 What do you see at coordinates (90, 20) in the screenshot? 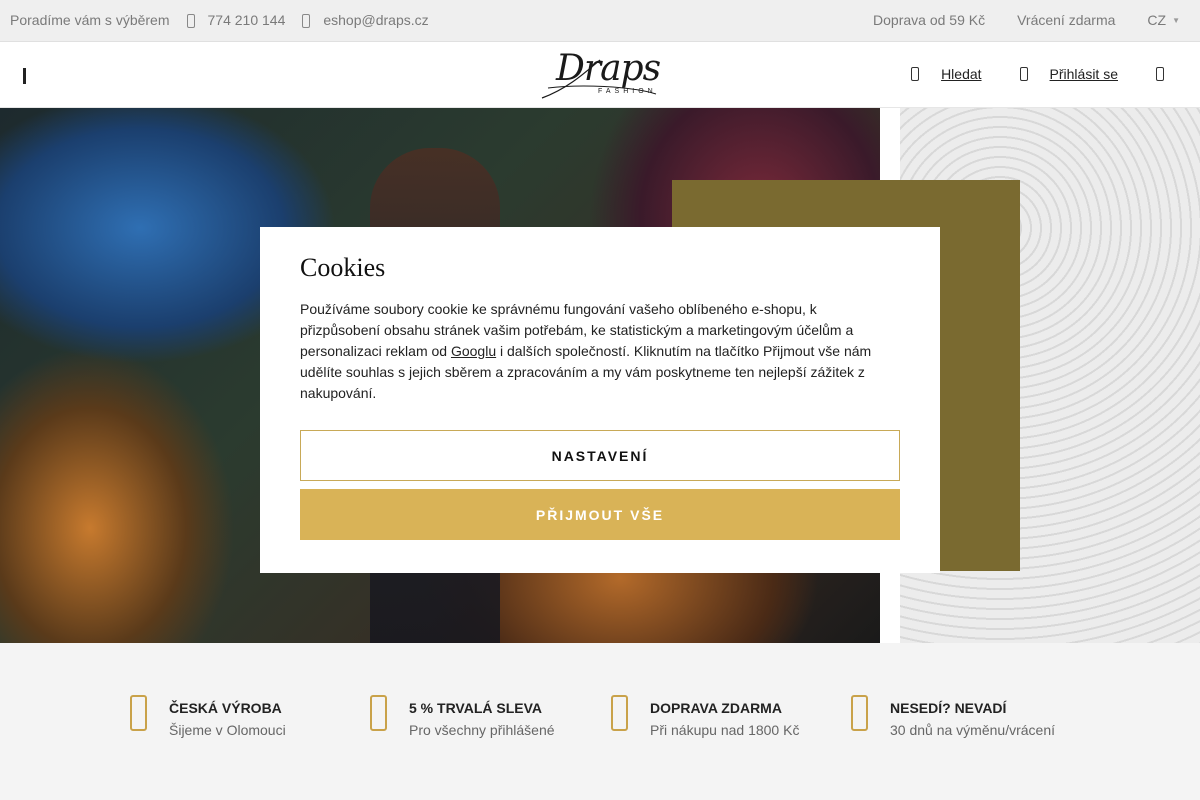
I see `advice-text: Poradíme vám s výběrem` at bounding box center [90, 20].